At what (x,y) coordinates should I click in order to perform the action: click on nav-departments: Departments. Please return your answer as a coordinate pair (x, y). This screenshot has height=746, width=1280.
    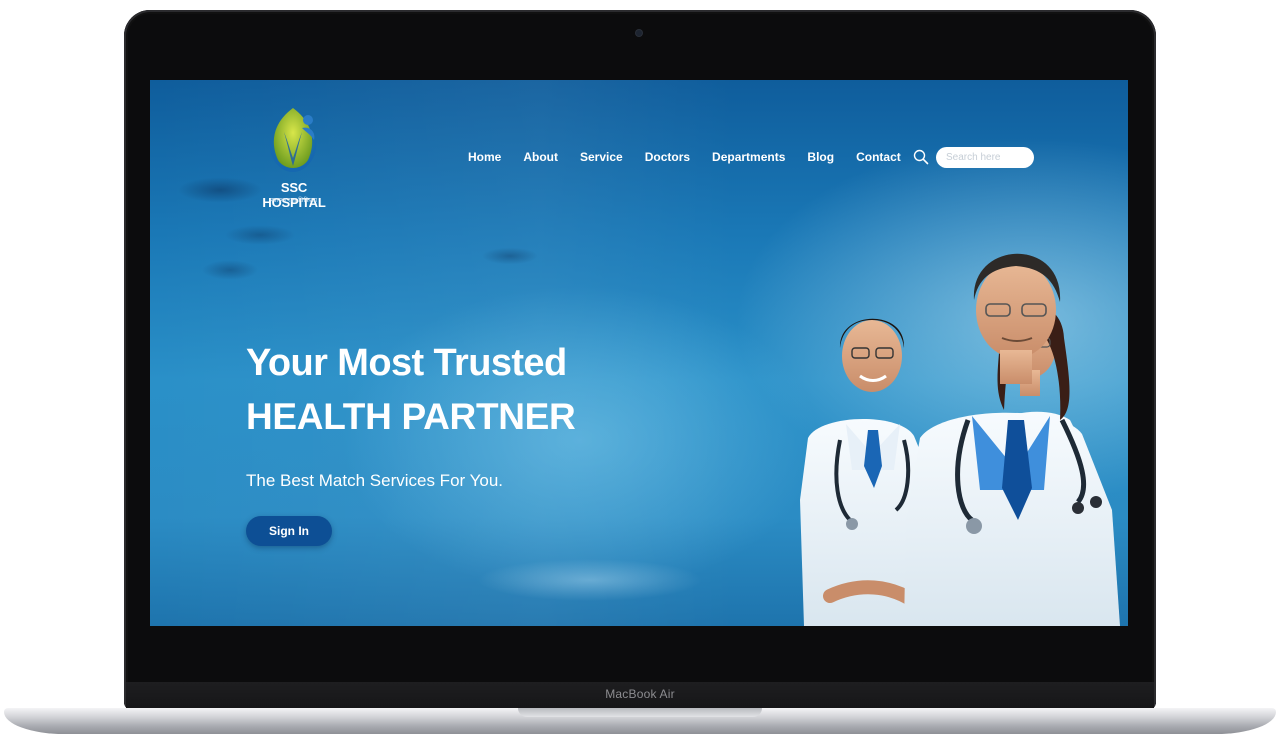
    Looking at the image, I should click on (748, 158).